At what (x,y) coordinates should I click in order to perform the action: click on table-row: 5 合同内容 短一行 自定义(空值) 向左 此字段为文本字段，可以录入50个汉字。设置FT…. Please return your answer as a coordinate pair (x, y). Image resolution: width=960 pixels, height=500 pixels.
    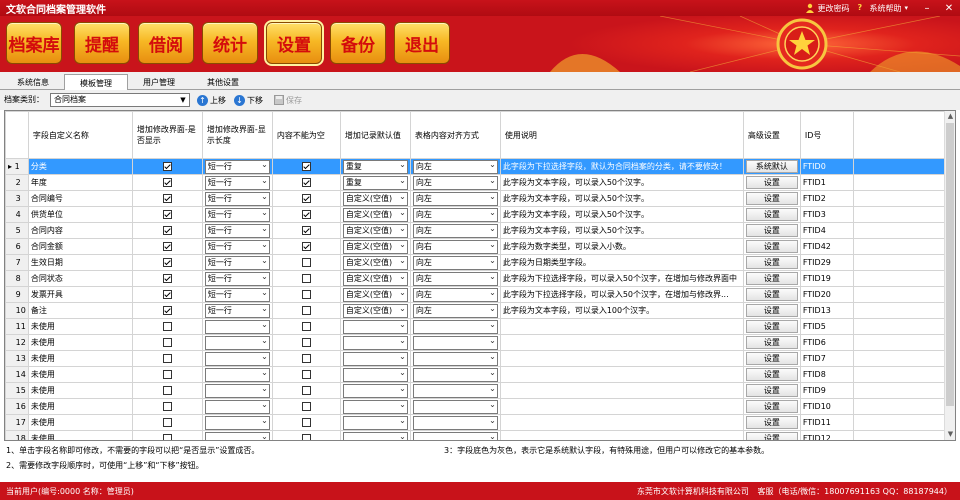
    Looking at the image, I should click on (478, 230).